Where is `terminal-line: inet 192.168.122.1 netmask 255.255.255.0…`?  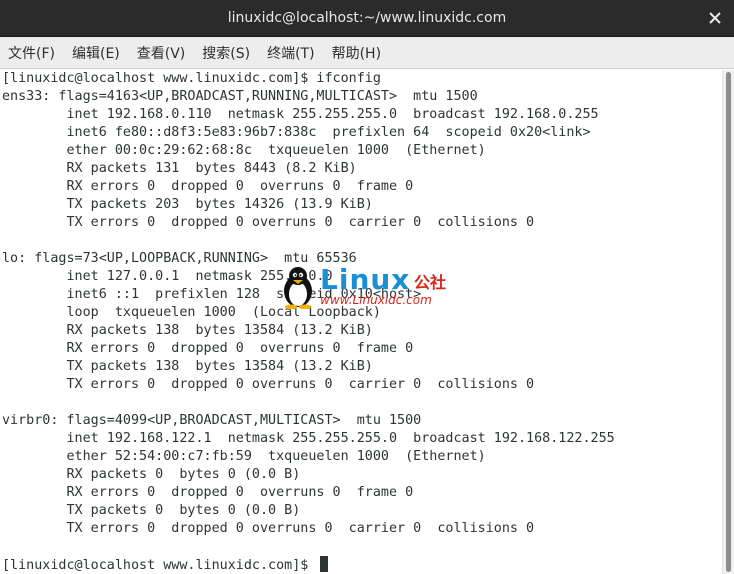
terminal-line: inet 192.168.122.1 netmask 255.255.255.0… is located at coordinates (308, 438).